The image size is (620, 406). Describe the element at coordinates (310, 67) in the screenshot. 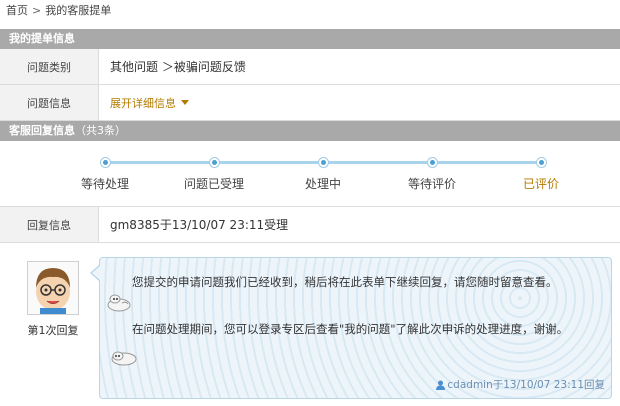

I see `category-row: 问题类别 其他问题 ＞被骗问题反馈` at that location.